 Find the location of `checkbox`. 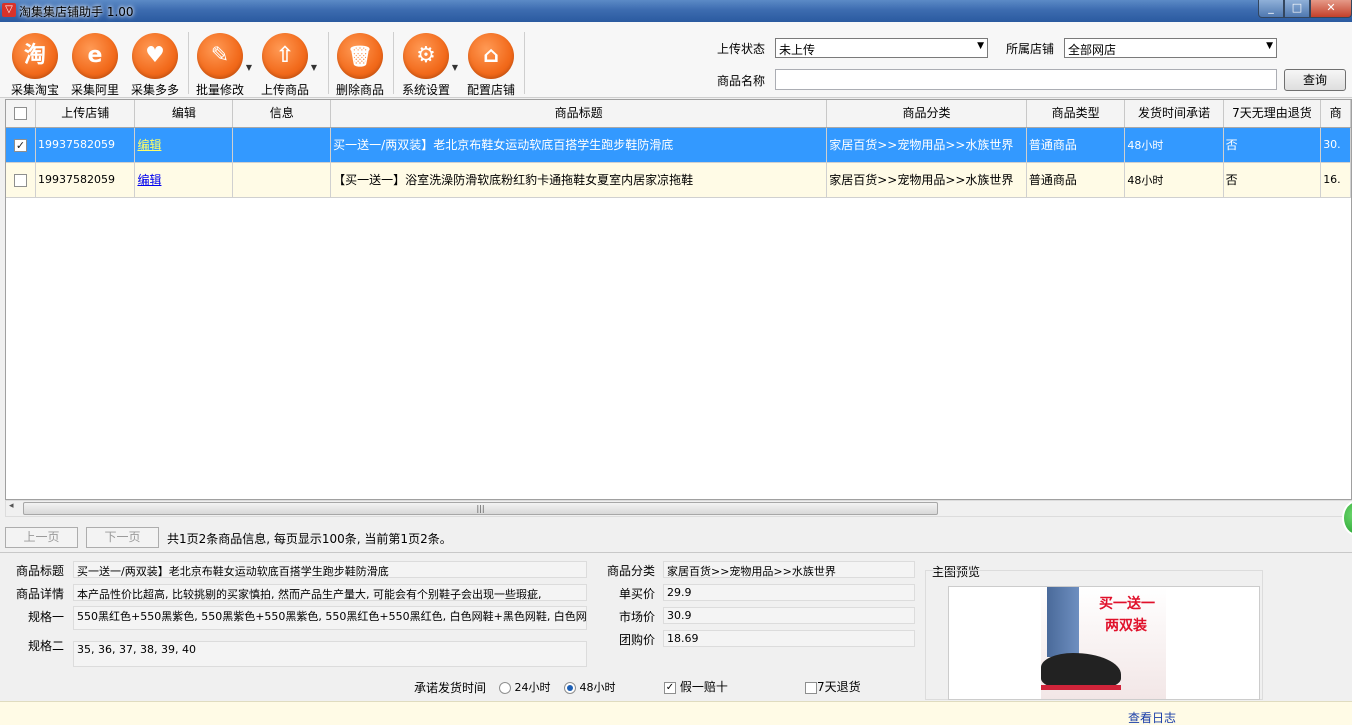

checkbox is located at coordinates (20, 113).